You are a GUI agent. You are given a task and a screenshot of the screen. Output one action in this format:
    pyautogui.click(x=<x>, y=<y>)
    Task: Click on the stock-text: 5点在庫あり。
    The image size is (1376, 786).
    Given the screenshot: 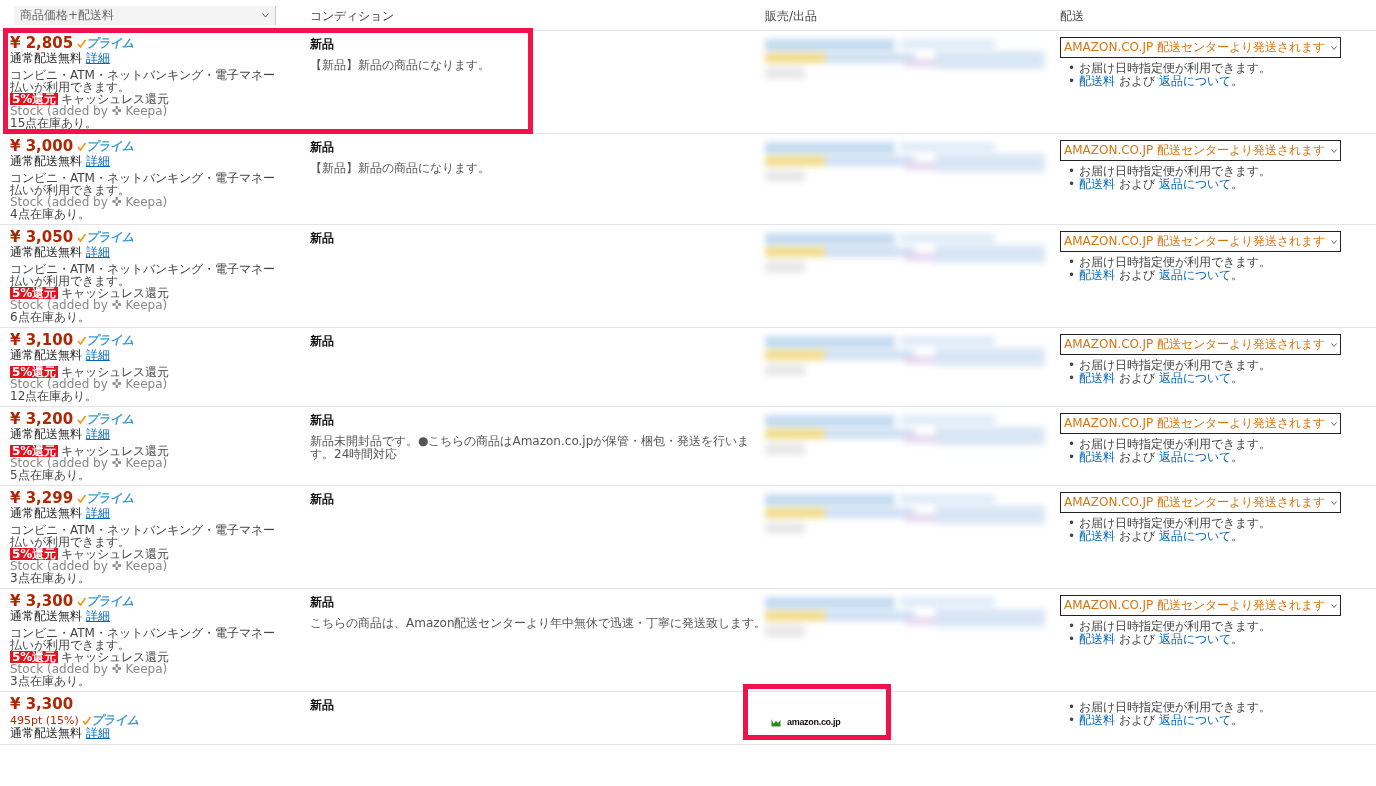 What is the action you would take?
    pyautogui.click(x=50, y=475)
    